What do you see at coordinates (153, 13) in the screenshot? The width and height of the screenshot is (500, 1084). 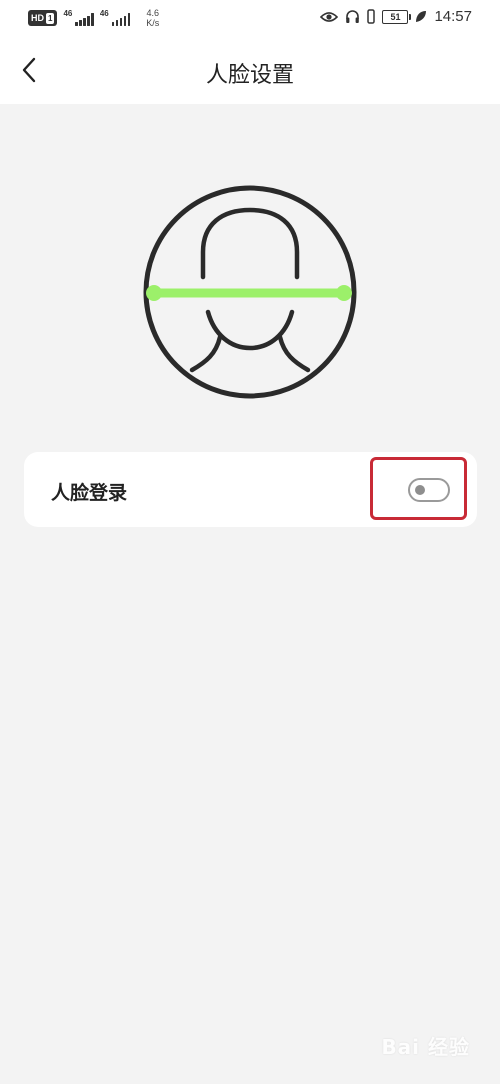 I see `speed-value: 4.6` at bounding box center [153, 13].